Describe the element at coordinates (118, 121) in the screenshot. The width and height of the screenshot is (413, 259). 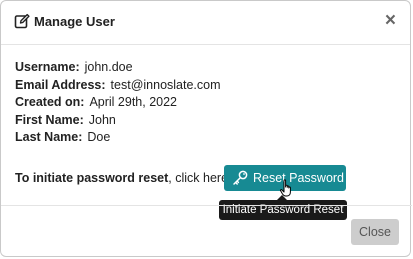
I see `first-name-row: First Name: John` at that location.